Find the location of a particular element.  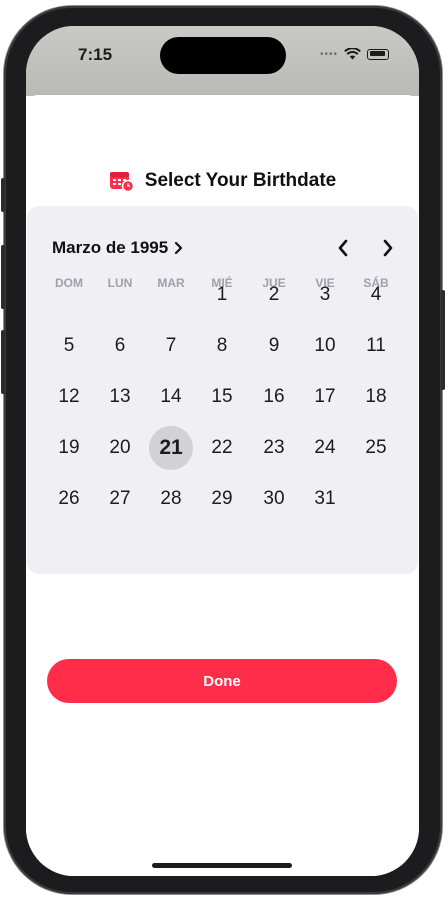

calendar-day: 9 is located at coordinates (274, 346).